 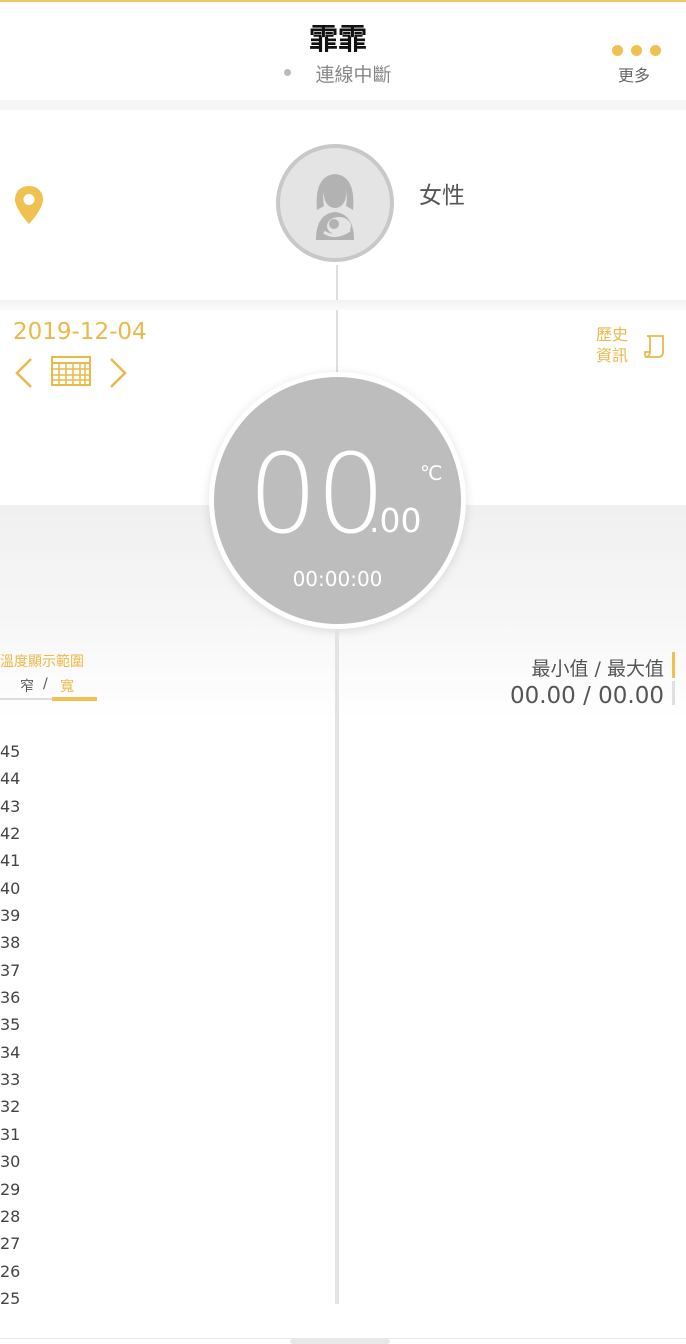 What do you see at coordinates (10, 888) in the screenshot?
I see `scale-tick: 40` at bounding box center [10, 888].